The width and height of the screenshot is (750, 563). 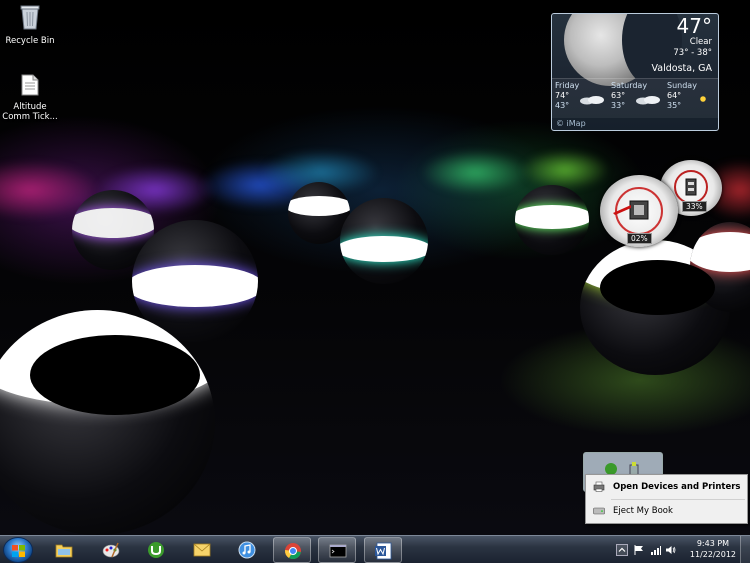 I want to click on taskbar-button-word, so click(x=383, y=550).